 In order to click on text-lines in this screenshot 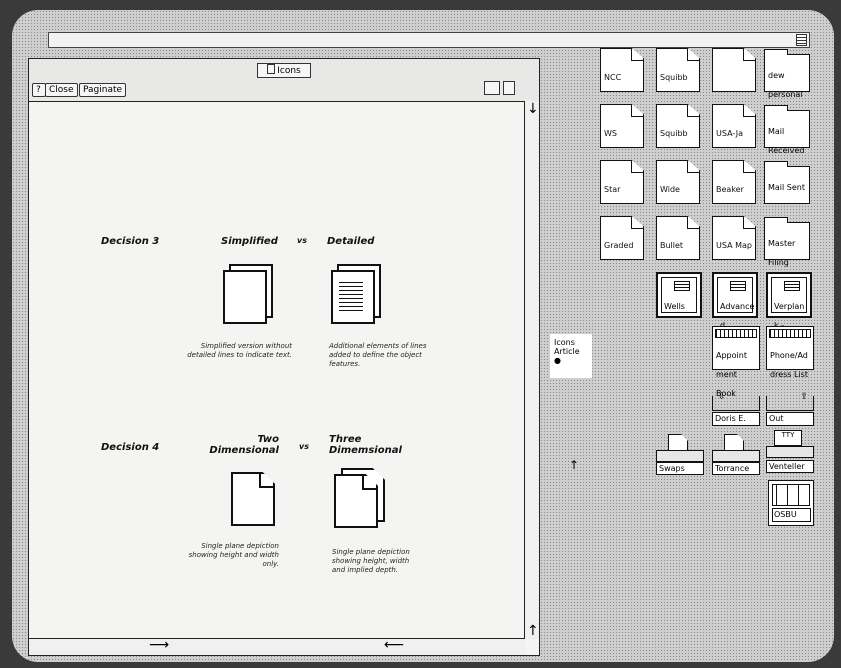, I will do `click(351, 297)`.